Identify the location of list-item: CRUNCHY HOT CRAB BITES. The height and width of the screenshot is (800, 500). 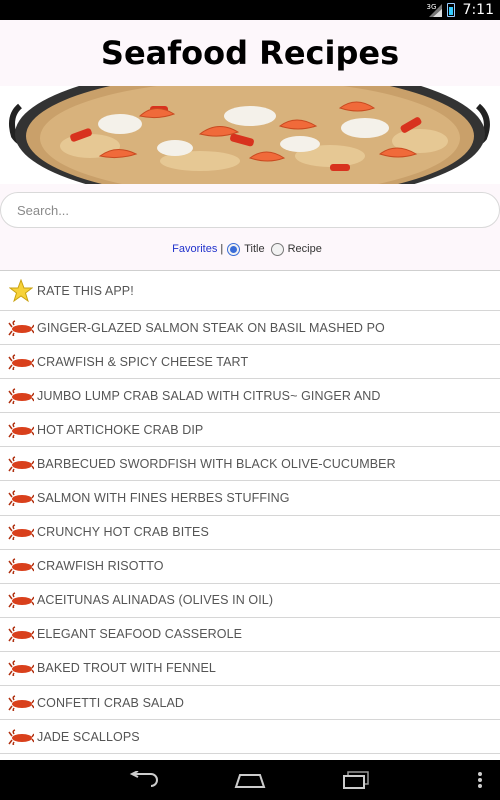
(250, 533).